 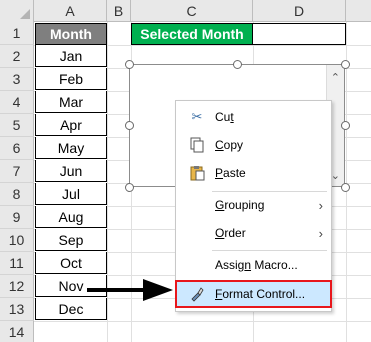 I want to click on row-header-3: 3, so click(x=17, y=79).